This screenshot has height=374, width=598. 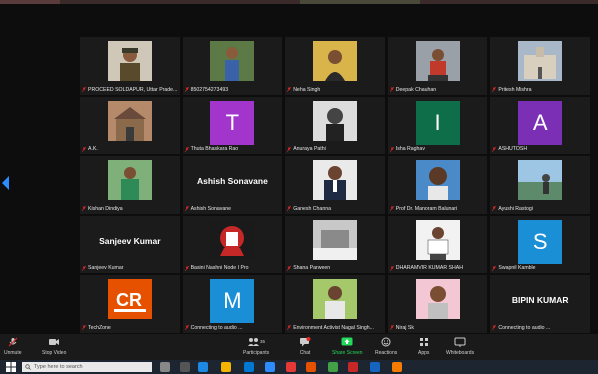 I want to click on participant-name: Isha Raghav, so click(x=410, y=149).